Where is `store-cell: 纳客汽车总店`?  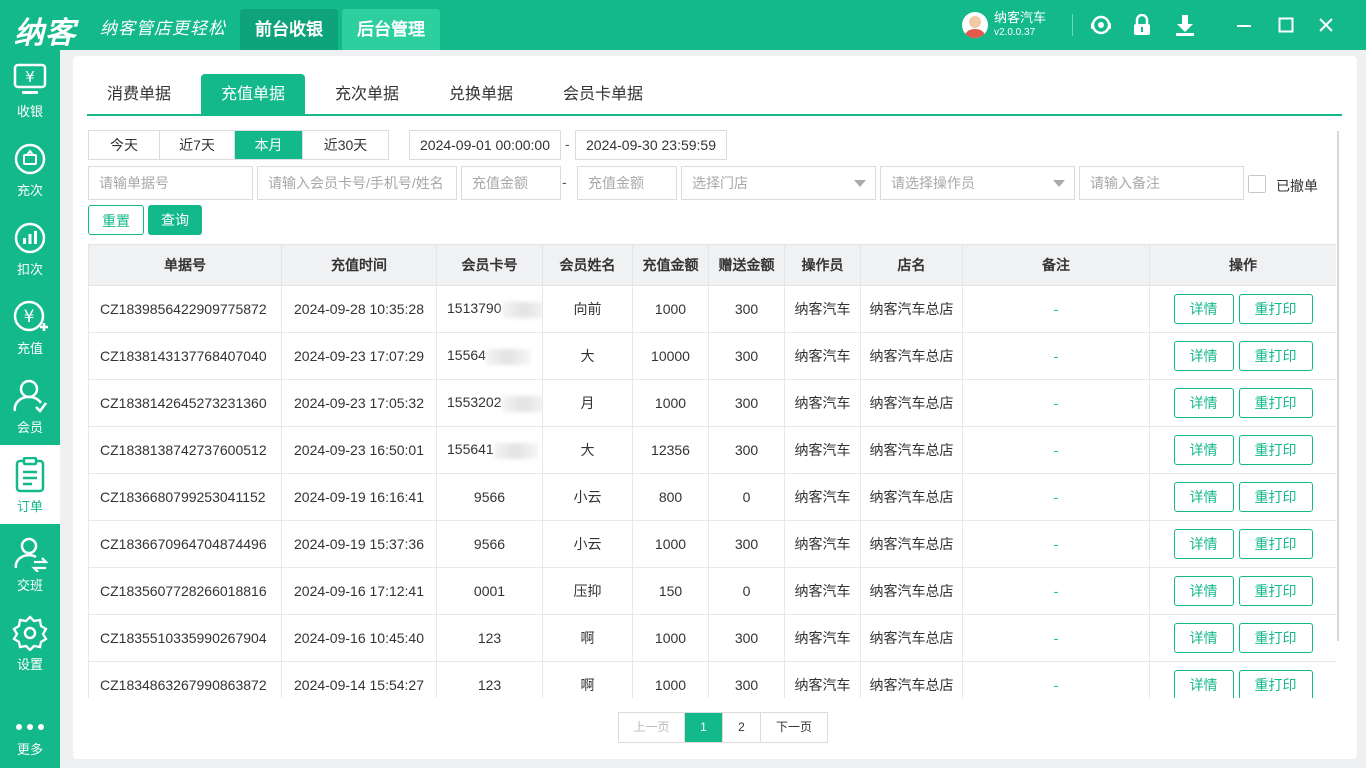 store-cell: 纳客汽车总店 is located at coordinates (911, 497).